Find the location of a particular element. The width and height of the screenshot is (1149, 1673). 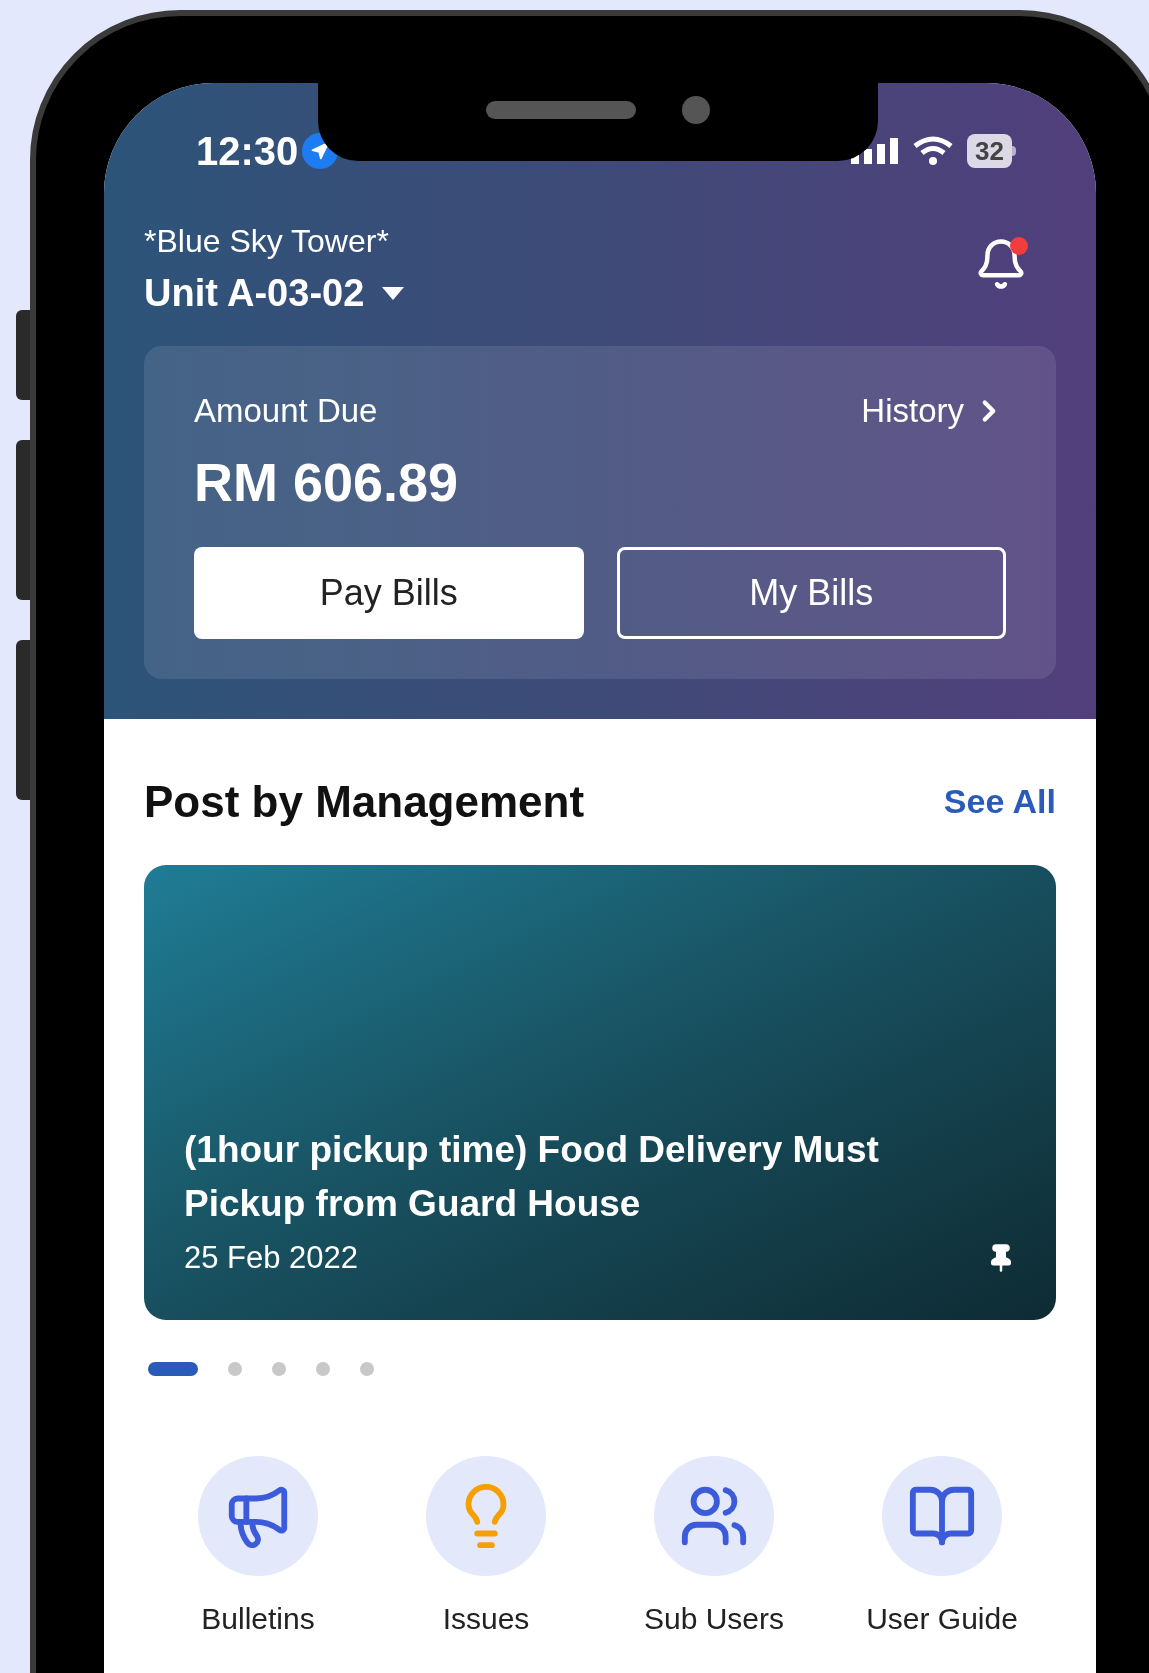

section-title: Post by Management is located at coordinates (364, 801).